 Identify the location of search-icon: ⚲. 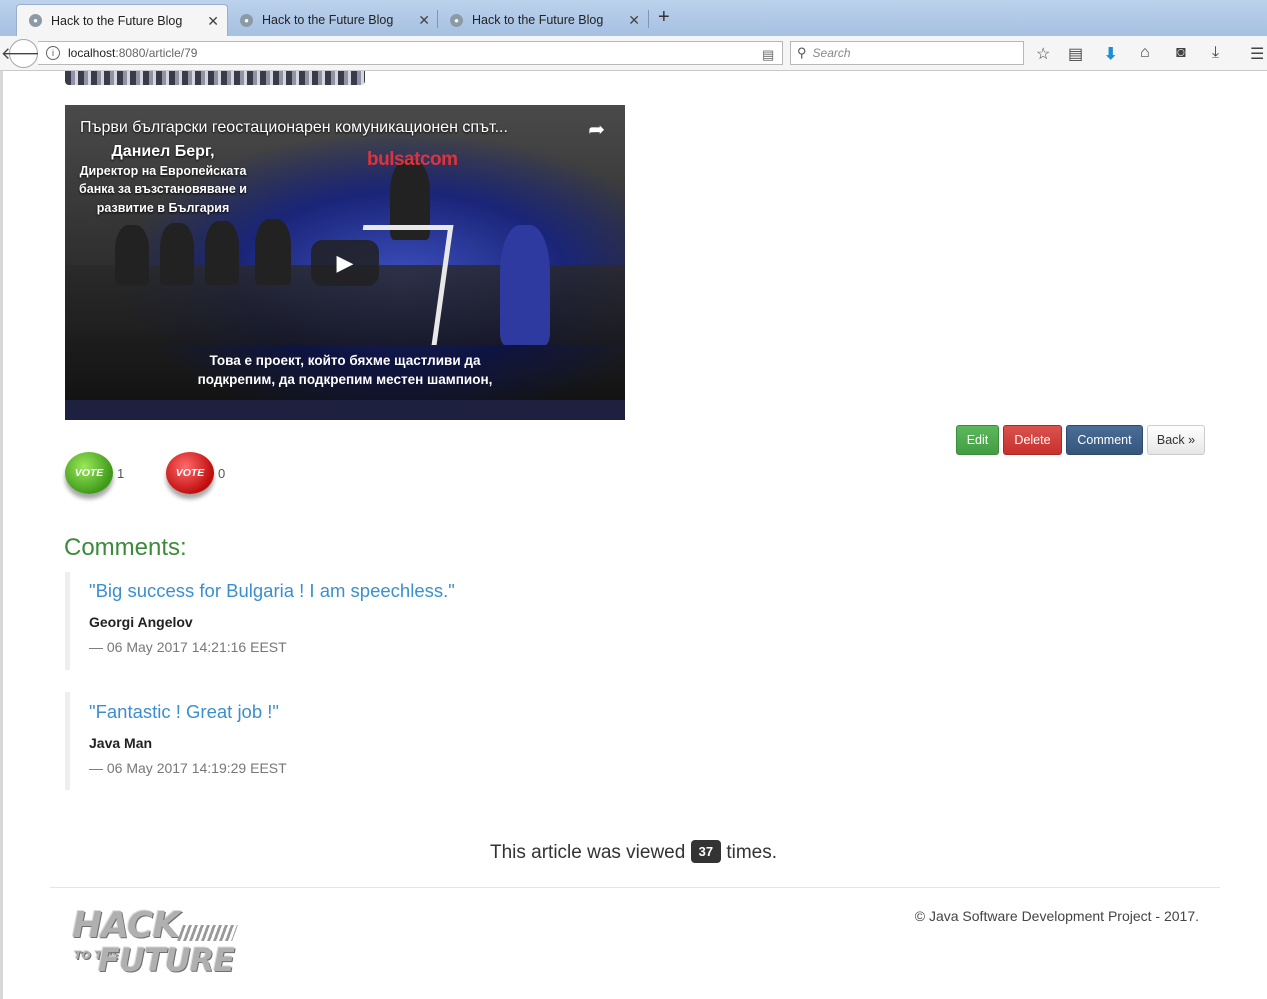
(802, 52).